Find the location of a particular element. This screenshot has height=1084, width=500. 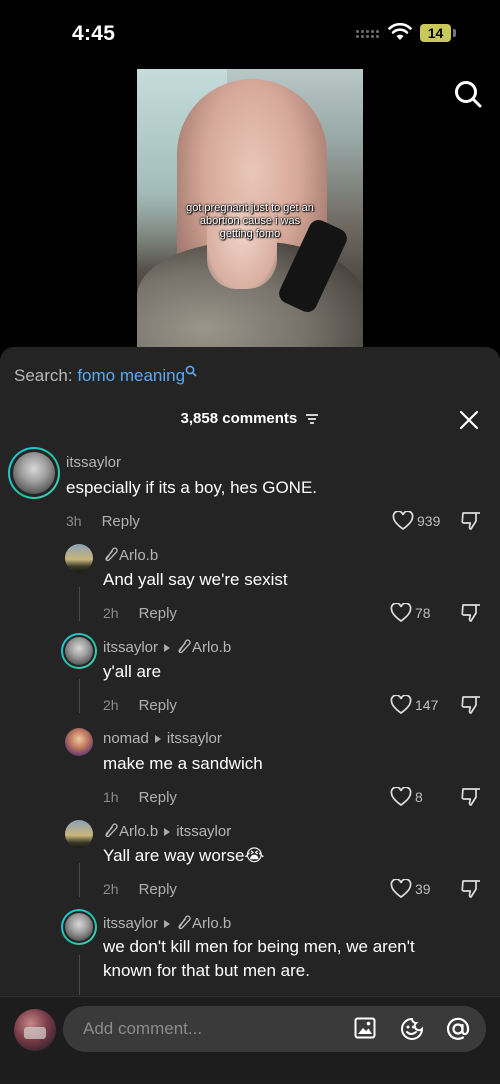

wifi-icon is located at coordinates (400, 31).